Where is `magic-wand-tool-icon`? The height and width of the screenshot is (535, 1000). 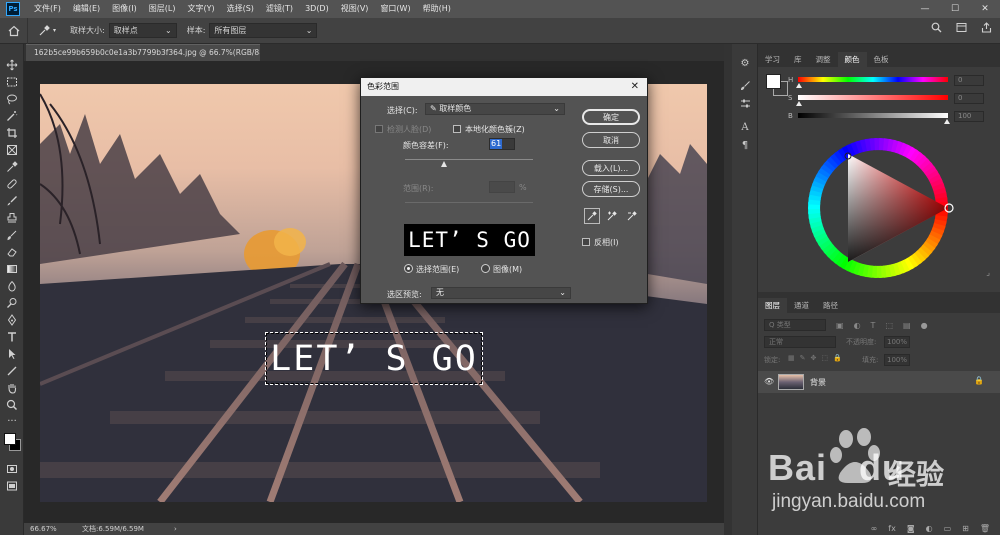 magic-wand-tool-icon is located at coordinates (12, 115).